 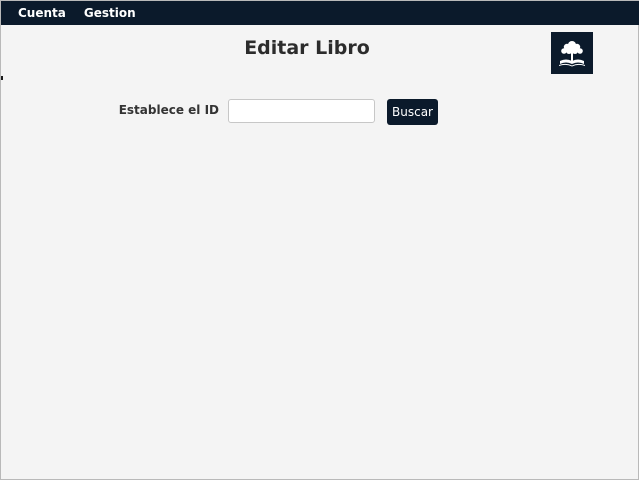 I want to click on menu-bar: Cuenta Gestion, so click(x=320, y=13).